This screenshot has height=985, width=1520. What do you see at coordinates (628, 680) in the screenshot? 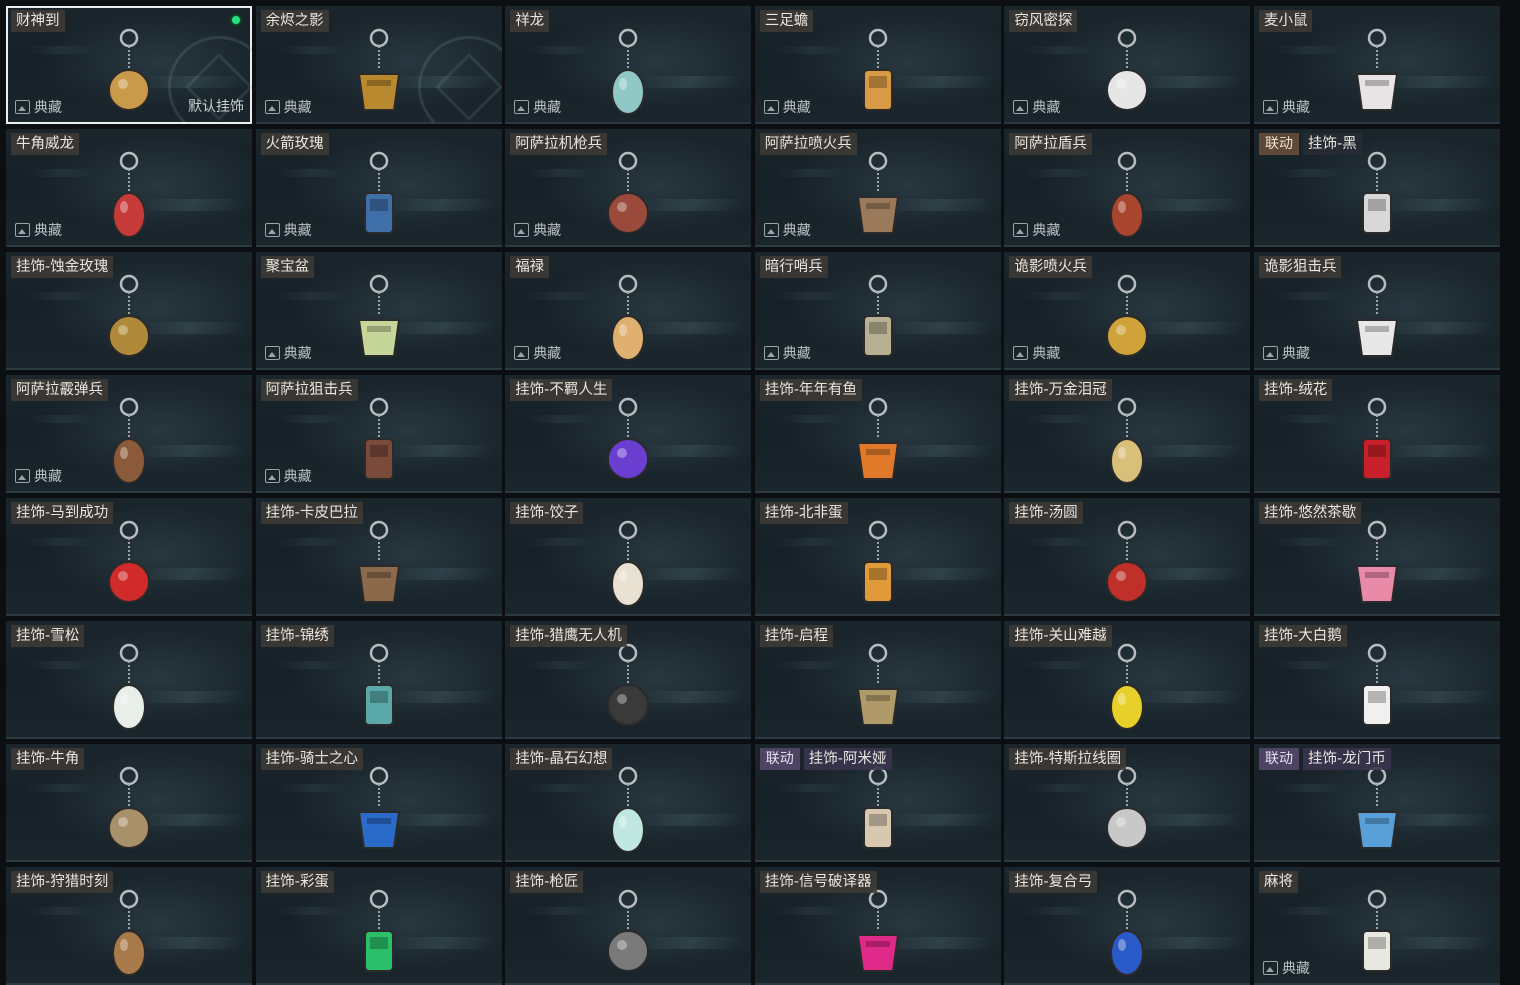
I see `charm-card-33: 挂饰-猎鹰无人机` at bounding box center [628, 680].